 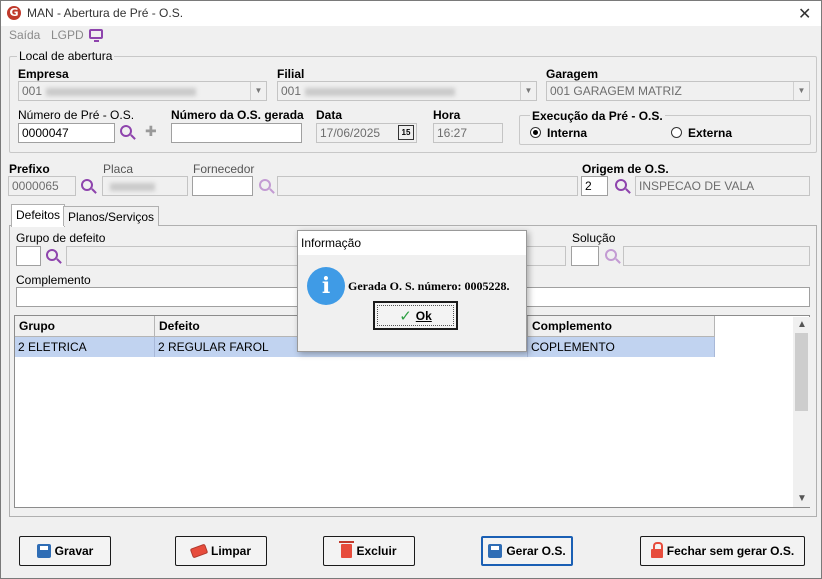 I want to click on focus-rect, so click(x=415, y=315).